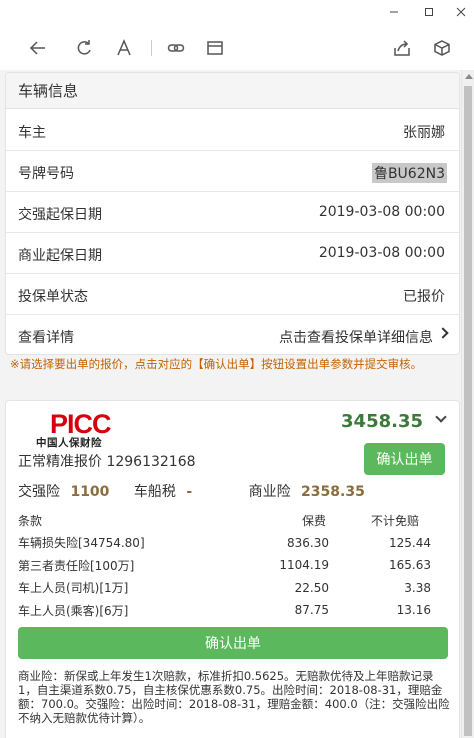 This screenshot has height=738, width=474. I want to click on table-cell: 165.63, so click(410, 565).